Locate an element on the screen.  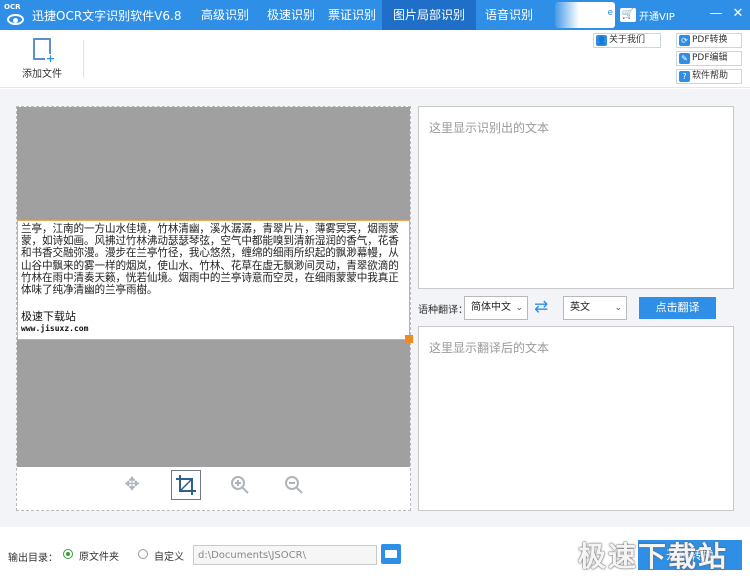
about-us-label: 关于我们 is located at coordinates (627, 40).